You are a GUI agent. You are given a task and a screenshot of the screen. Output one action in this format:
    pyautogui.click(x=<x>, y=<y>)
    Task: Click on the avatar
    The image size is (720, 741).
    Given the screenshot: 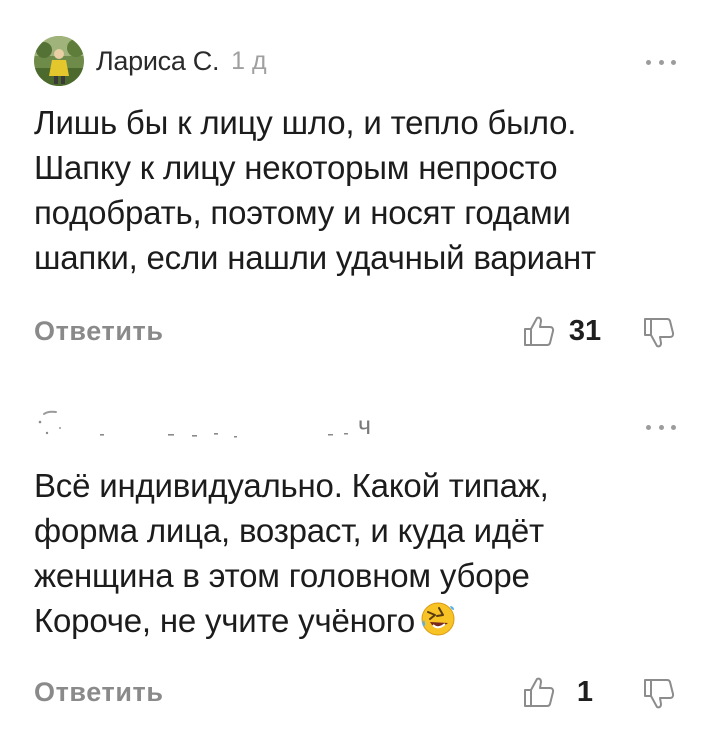 What is the action you would take?
    pyautogui.click(x=59, y=61)
    